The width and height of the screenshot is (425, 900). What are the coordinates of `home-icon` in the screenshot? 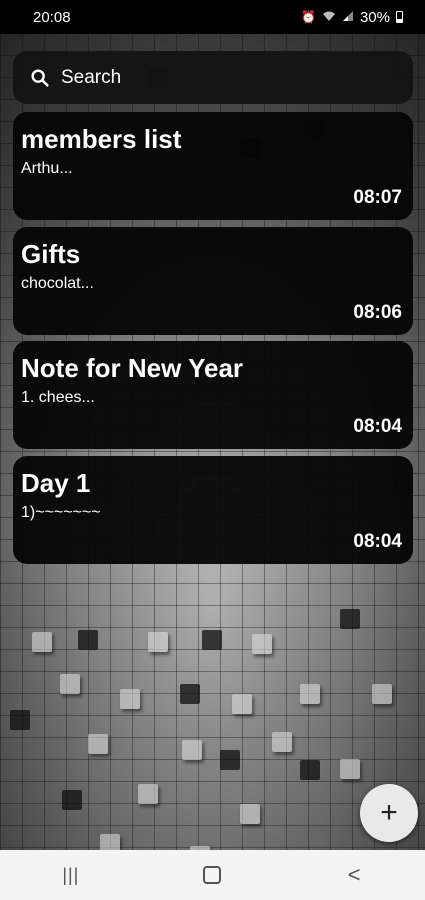 It's located at (212, 875).